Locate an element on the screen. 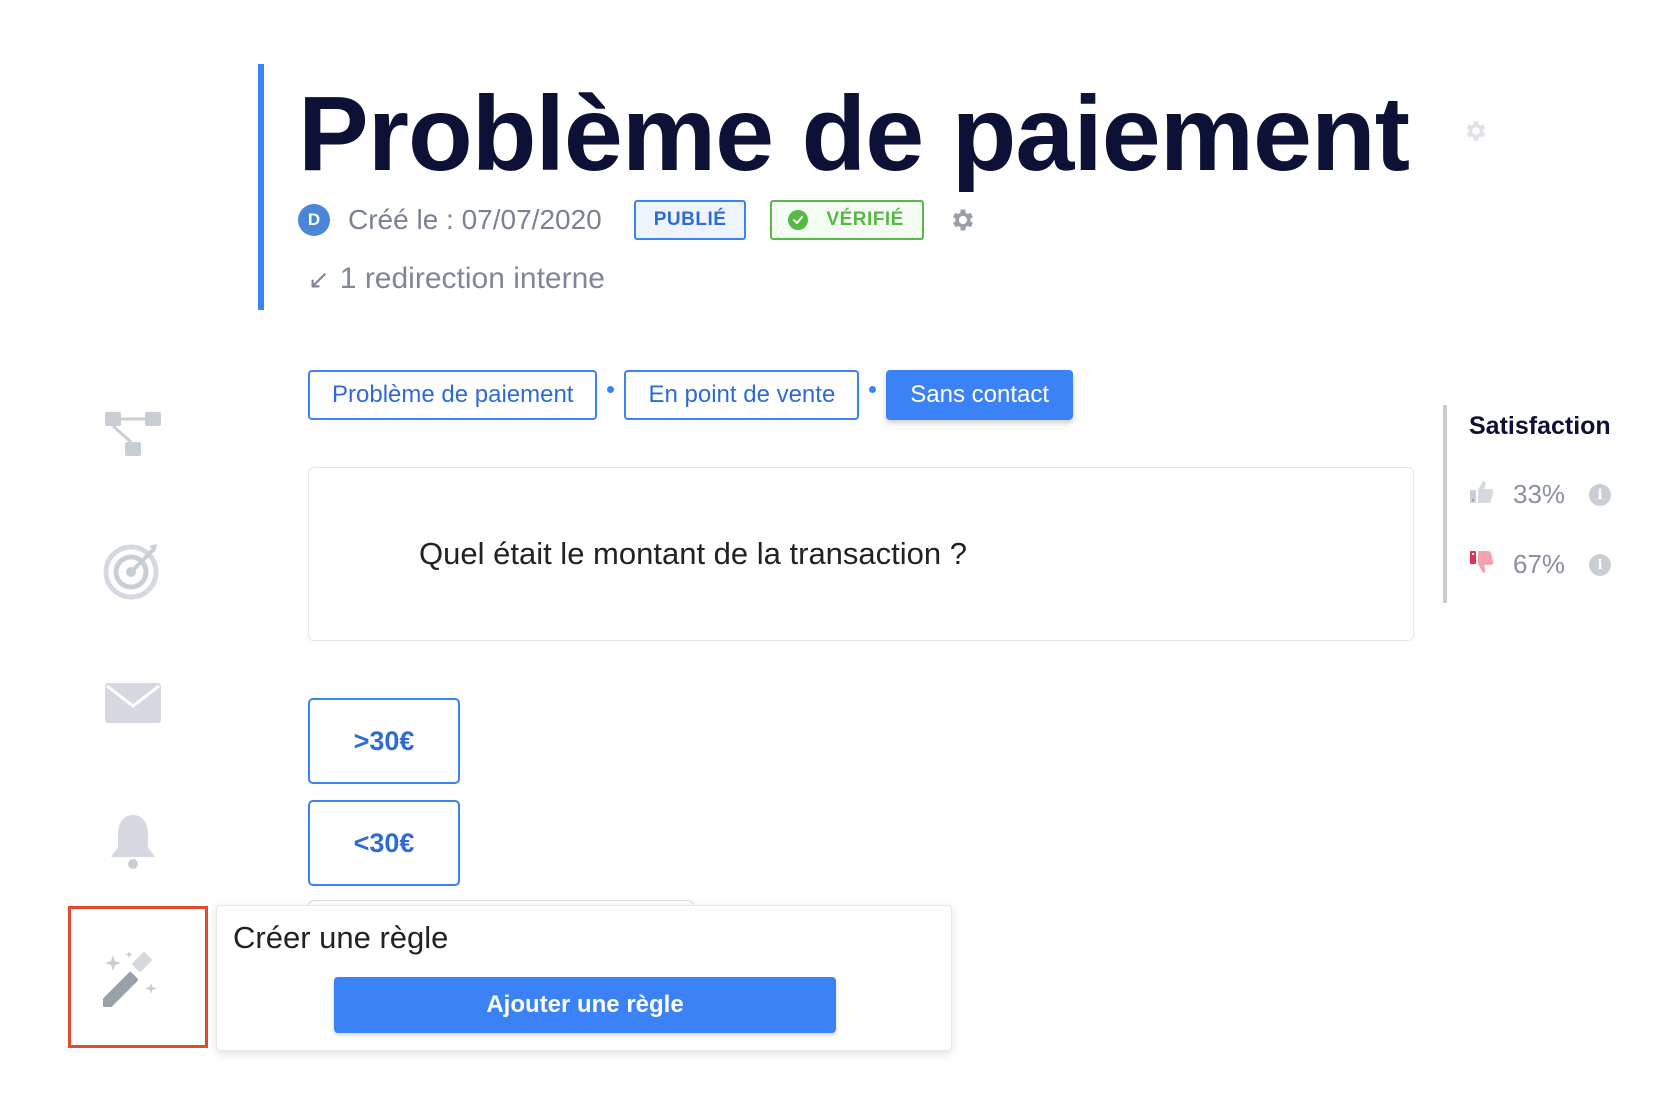  thumbs-down-icon is located at coordinates (1482, 564).